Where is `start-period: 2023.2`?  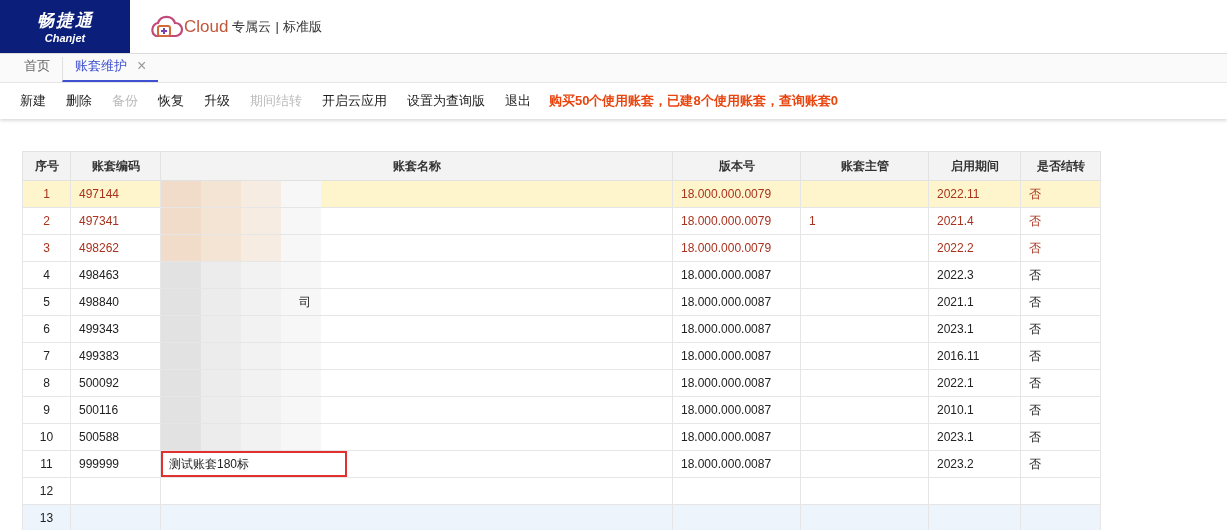
start-period: 2023.2 is located at coordinates (955, 464).